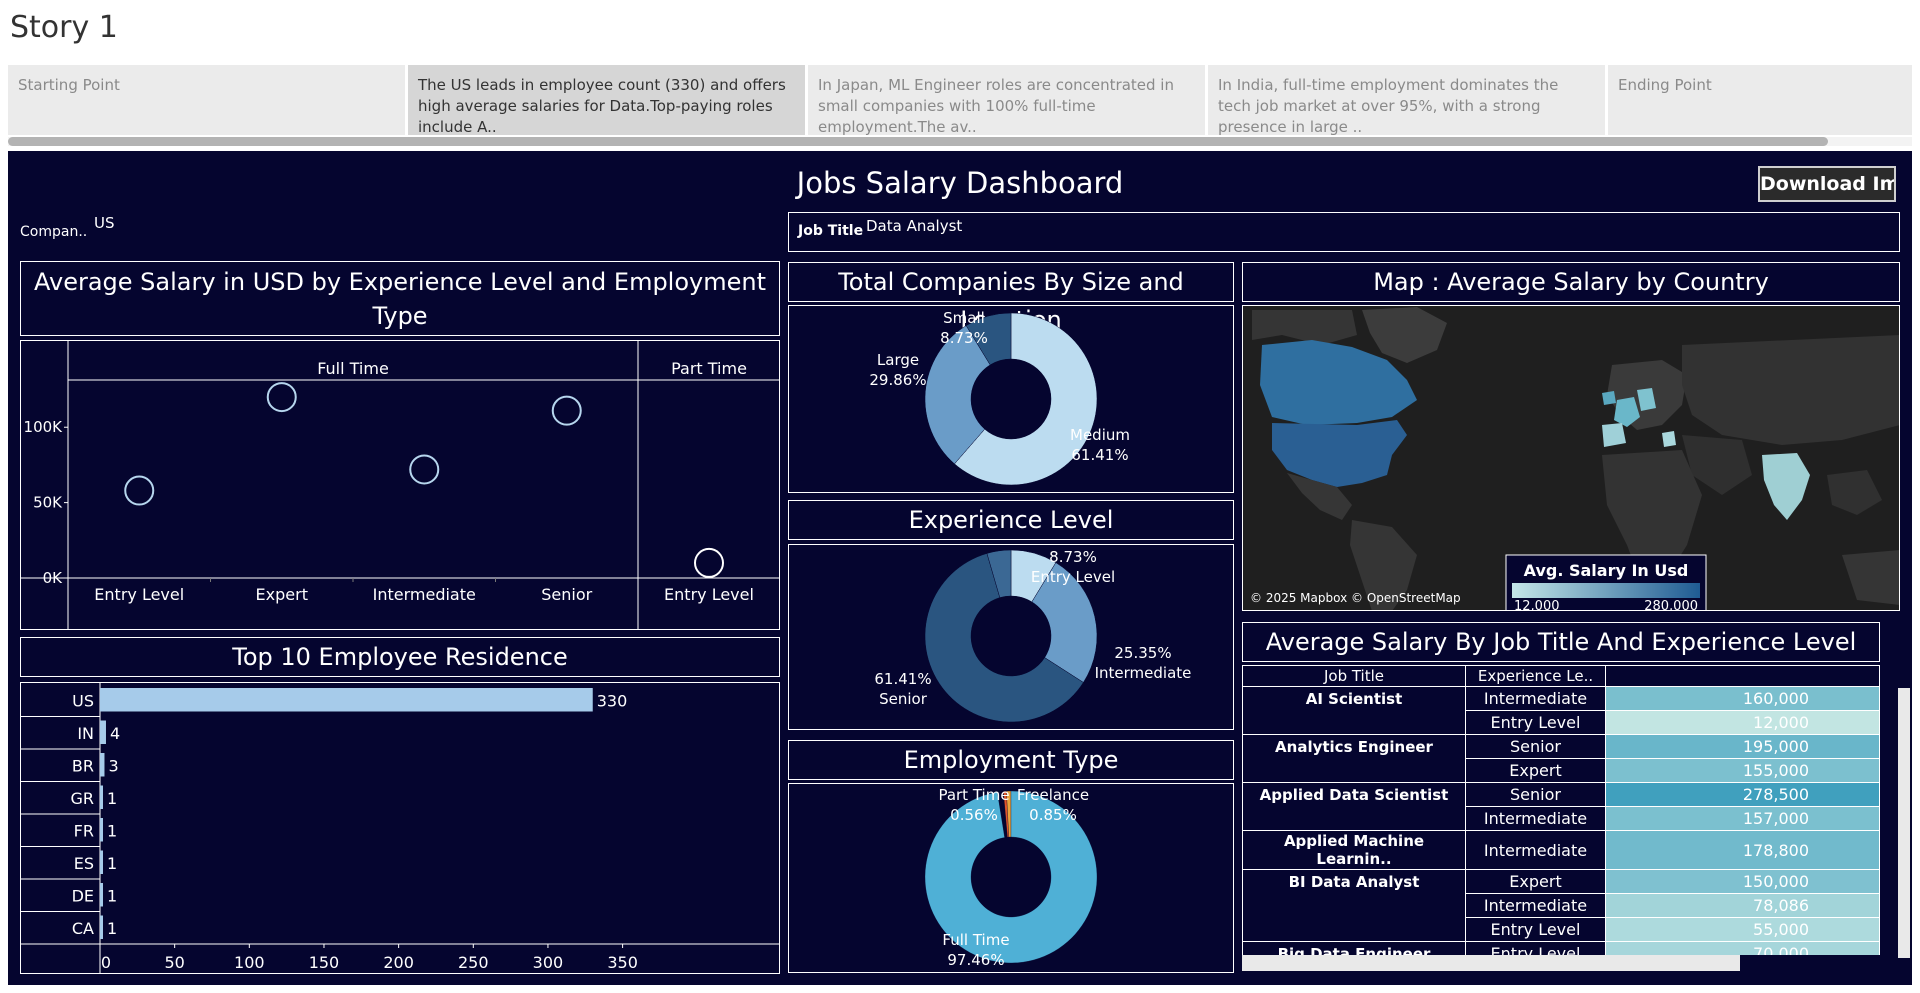 The width and height of the screenshot is (1920, 993). I want to click on table-row: Intermediate 157,000, so click(1561, 818).